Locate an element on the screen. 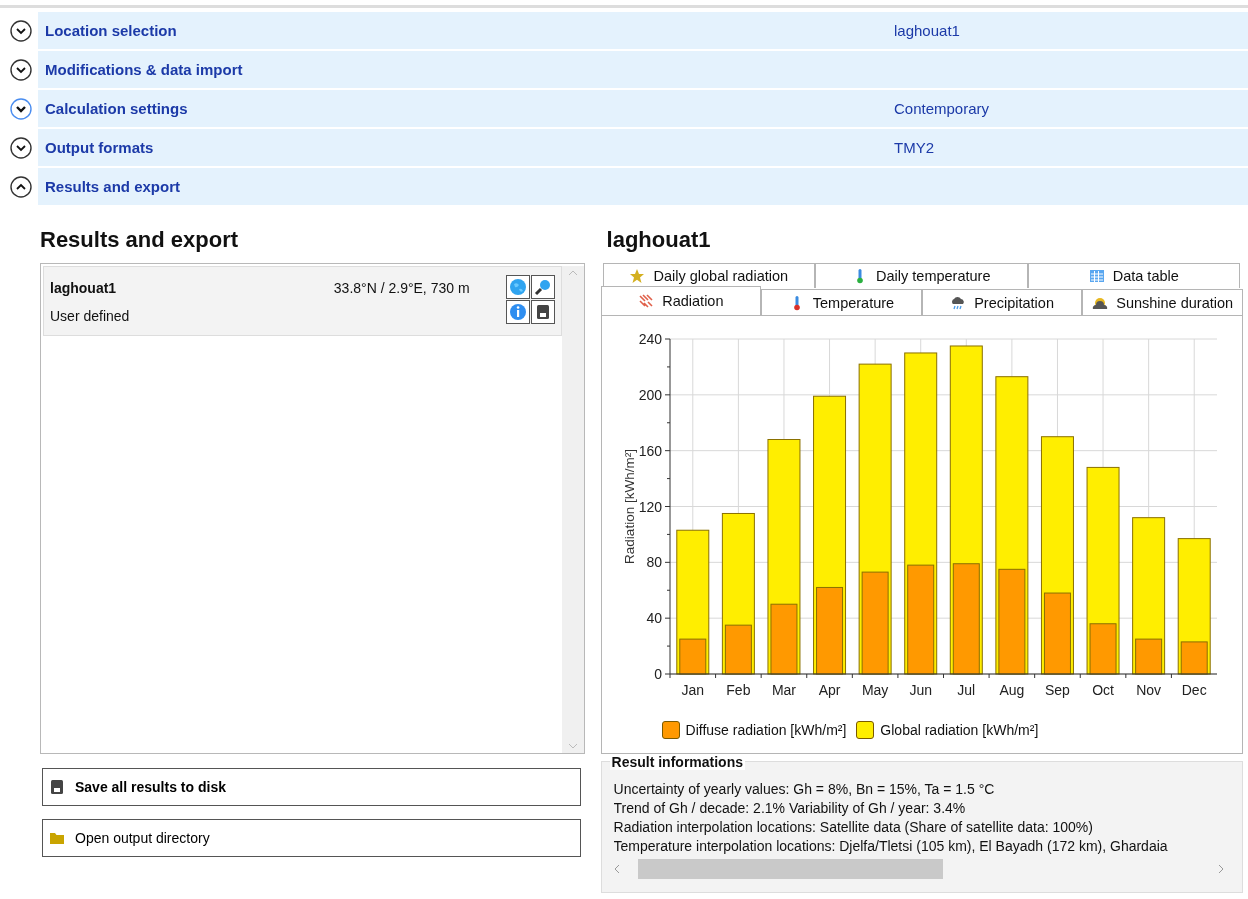  search-icon is located at coordinates (542, 287).